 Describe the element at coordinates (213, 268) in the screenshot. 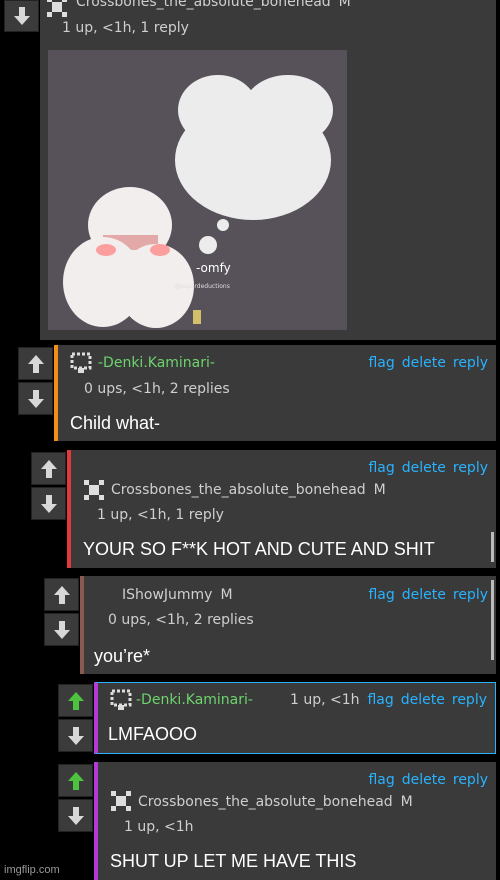

I see `image-caption: -omfy` at that location.